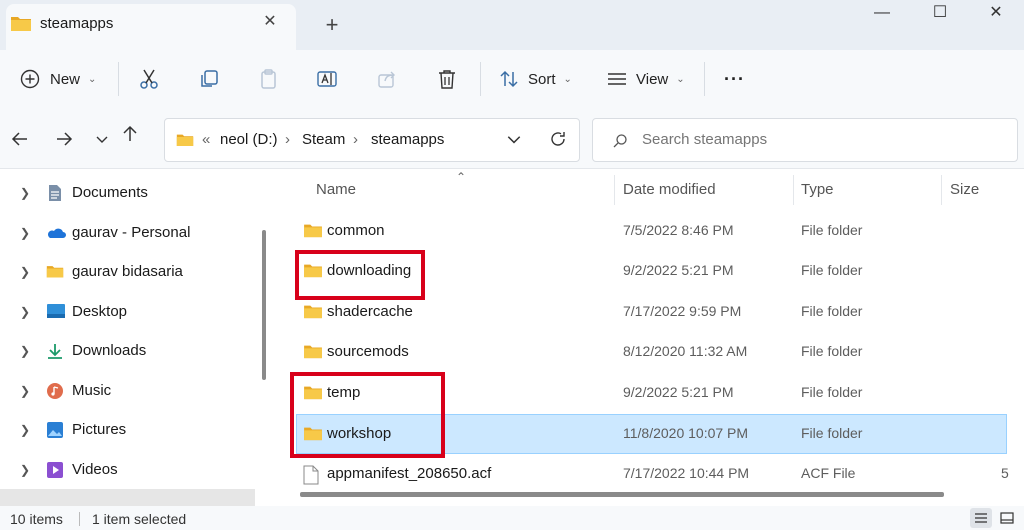  Describe the element at coordinates (514, 141) in the screenshot. I see `address-dropdown-button` at that location.